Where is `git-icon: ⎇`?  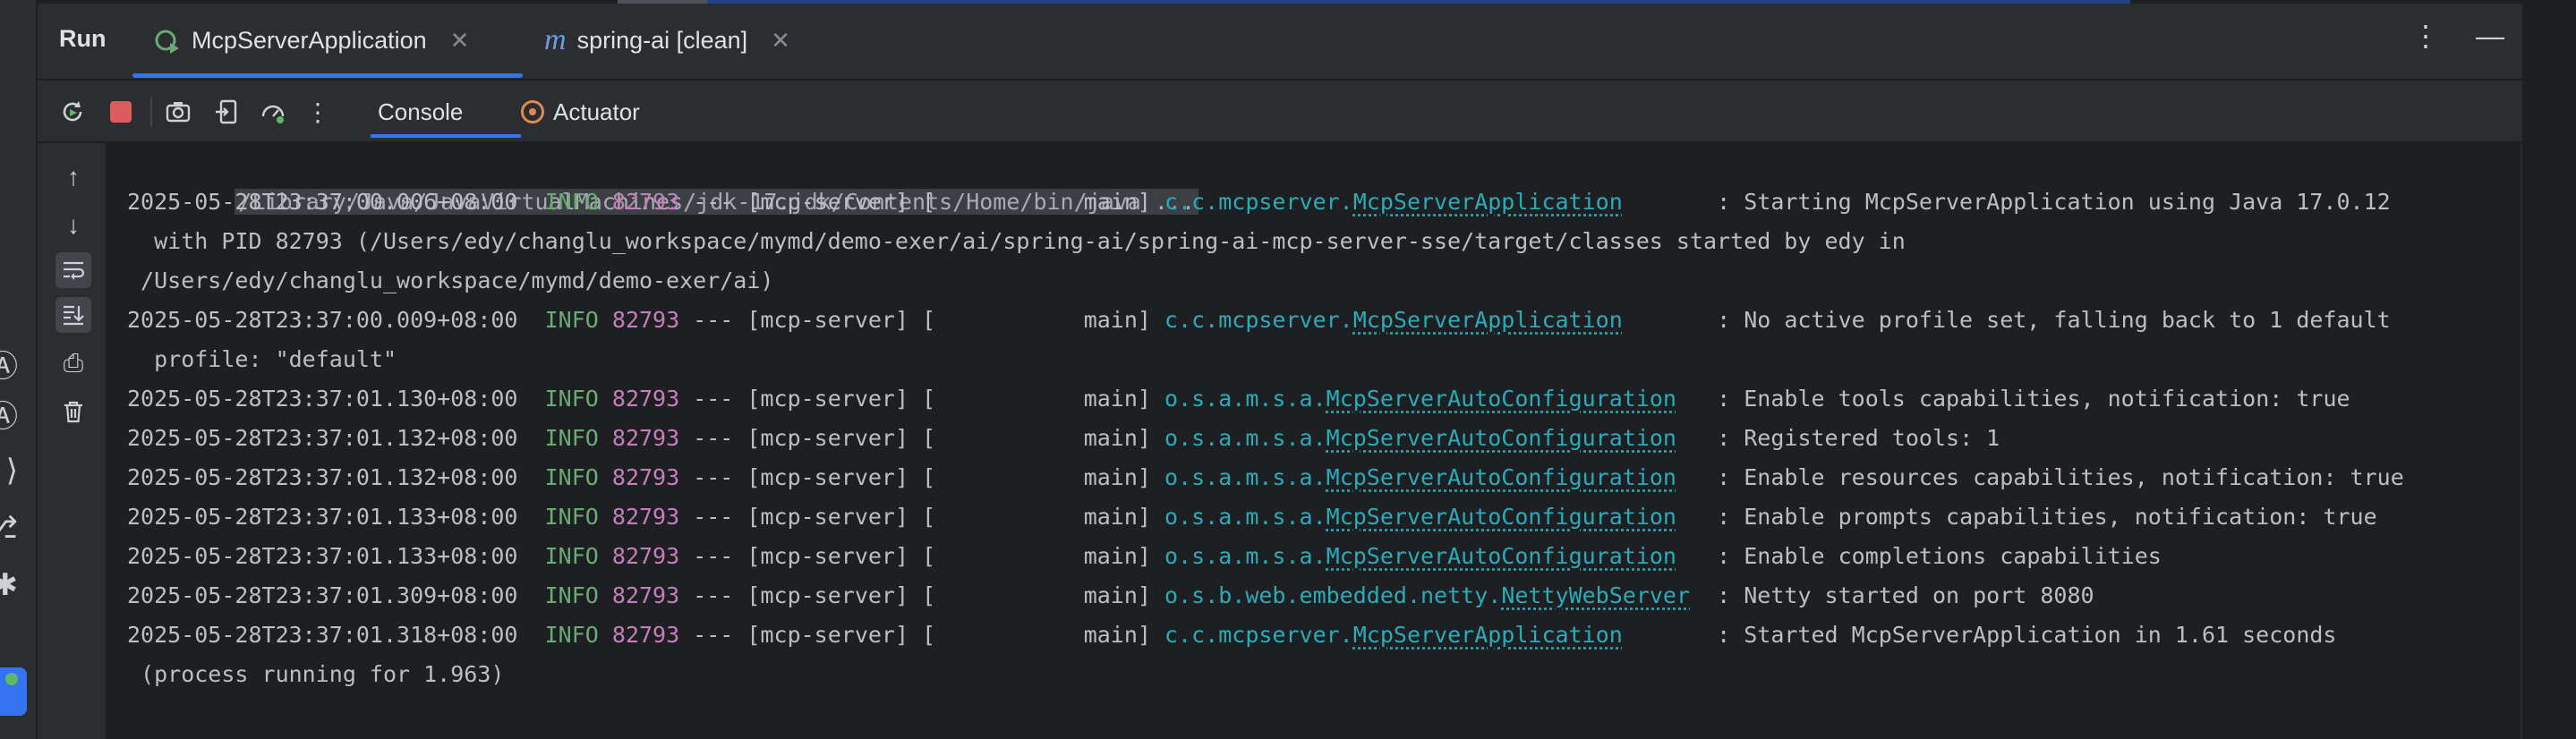
git-icon: ⎇ is located at coordinates (9, 528).